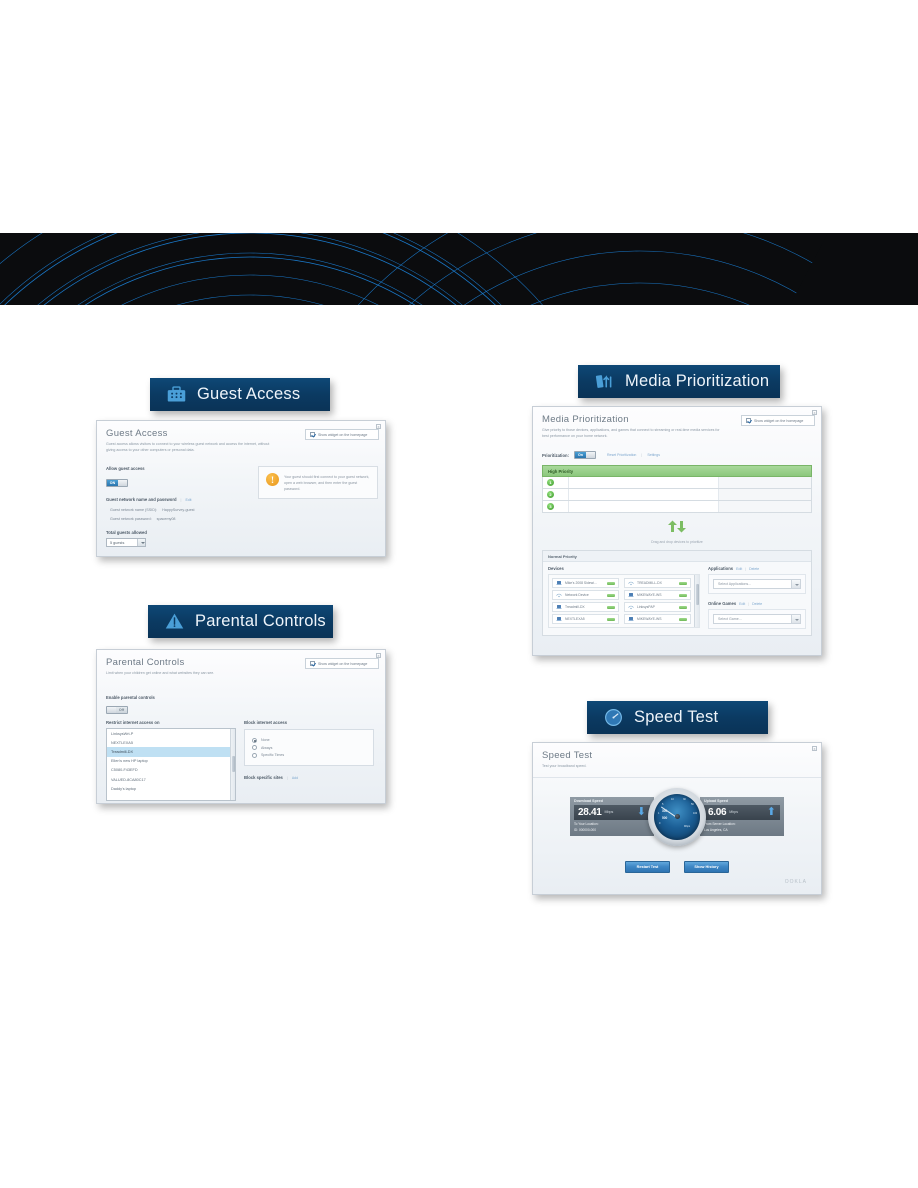  What do you see at coordinates (653, 455) in the screenshot?
I see `settings-link: Settings` at bounding box center [653, 455].